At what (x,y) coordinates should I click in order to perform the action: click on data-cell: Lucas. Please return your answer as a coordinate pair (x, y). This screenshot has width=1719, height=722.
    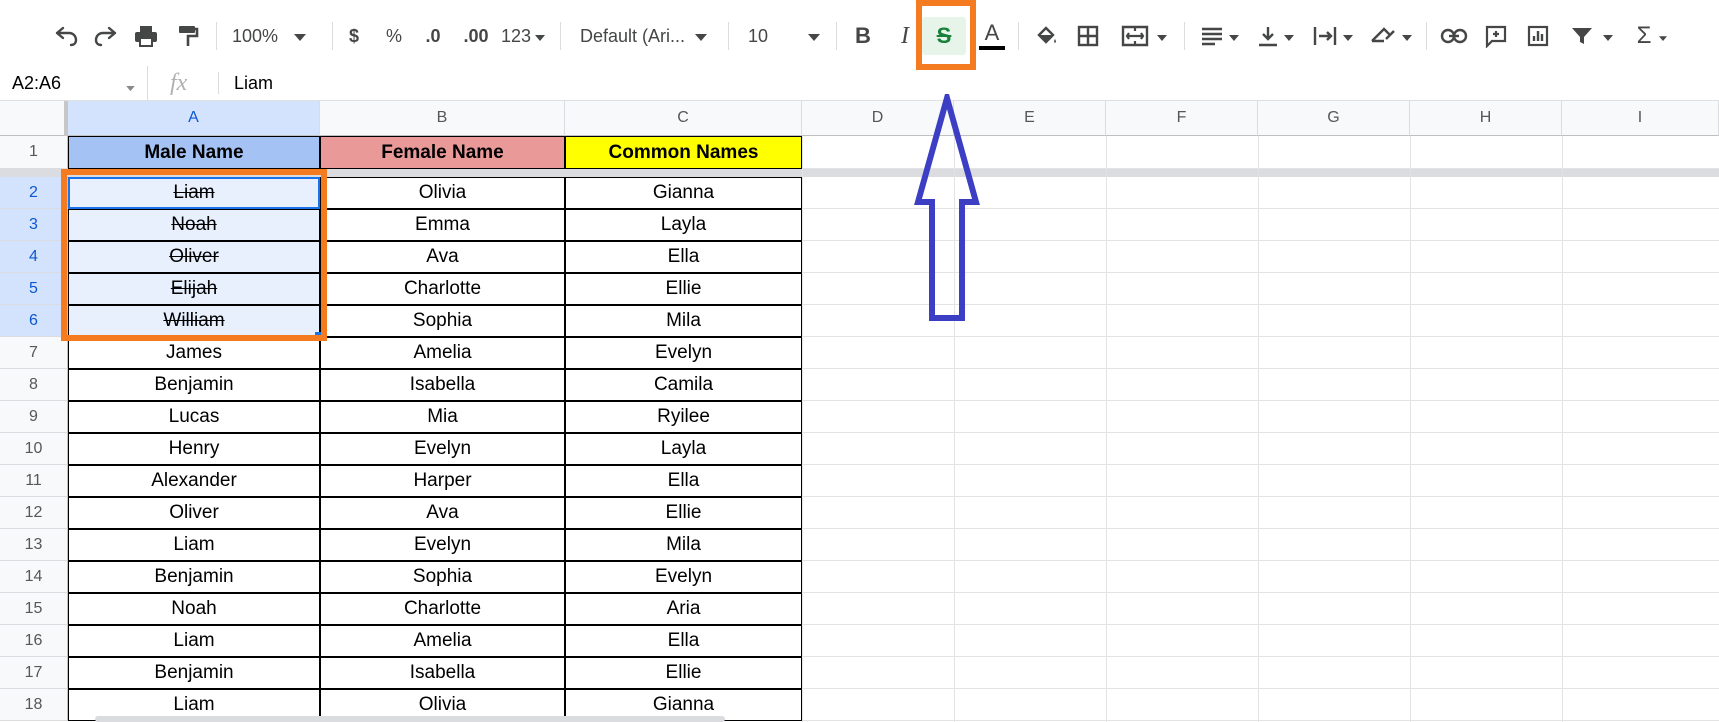
    Looking at the image, I should click on (194, 417).